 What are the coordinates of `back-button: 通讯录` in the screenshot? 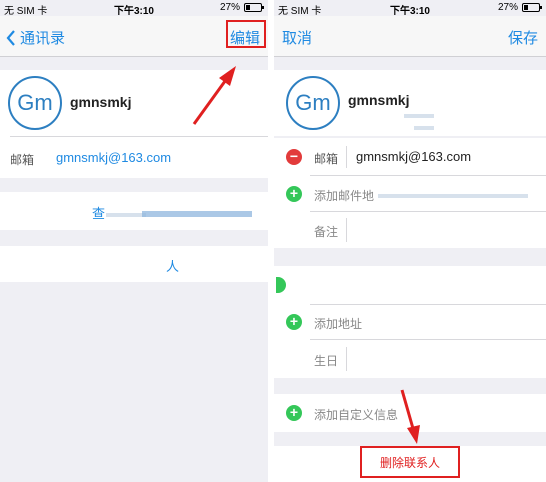 It's located at (35, 37).